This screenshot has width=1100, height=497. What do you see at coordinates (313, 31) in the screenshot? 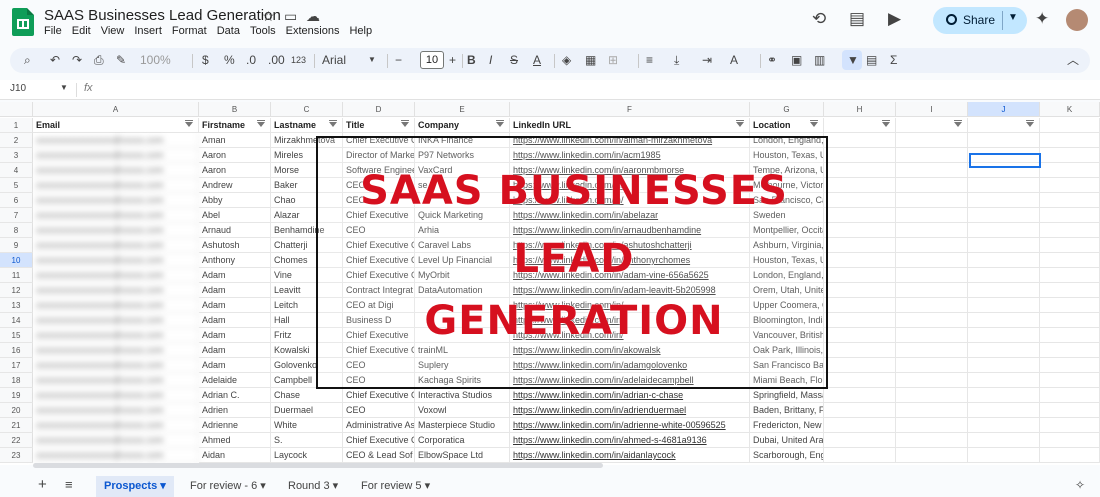
I see `menu-extensions: Extensions` at bounding box center [313, 31].